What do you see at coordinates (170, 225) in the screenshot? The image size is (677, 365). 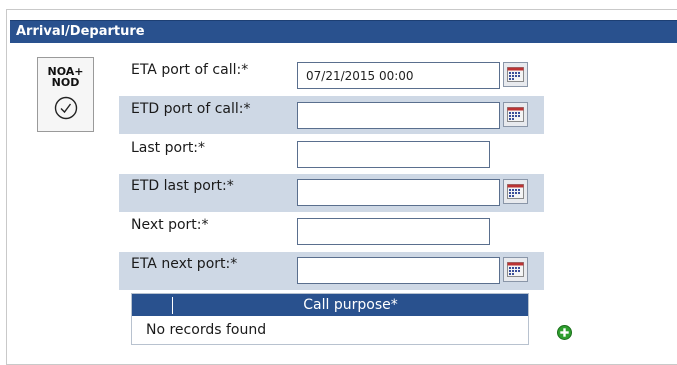 I see `next-port-label: Next port:*` at bounding box center [170, 225].